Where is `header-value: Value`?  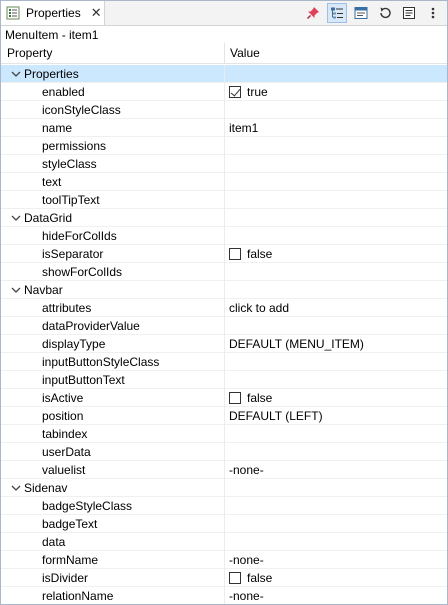 header-value: Value is located at coordinates (245, 53).